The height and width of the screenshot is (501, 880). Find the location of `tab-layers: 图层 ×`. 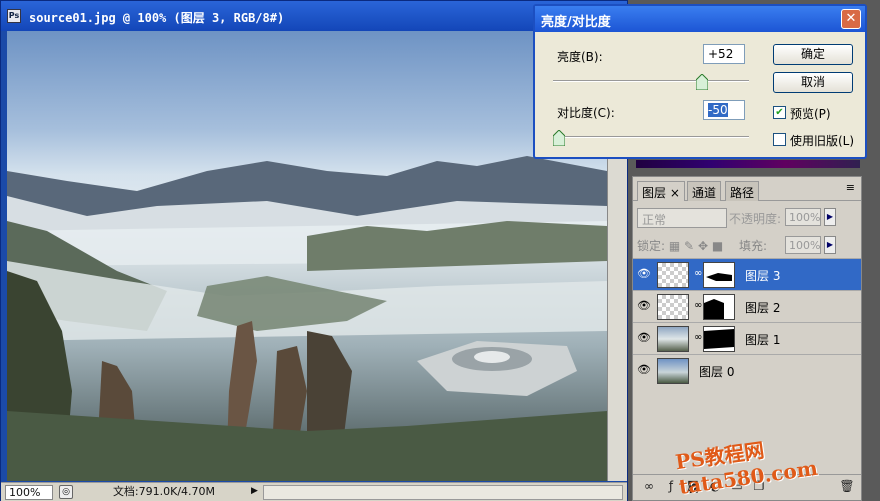

tab-layers: 图层 × is located at coordinates (661, 191).